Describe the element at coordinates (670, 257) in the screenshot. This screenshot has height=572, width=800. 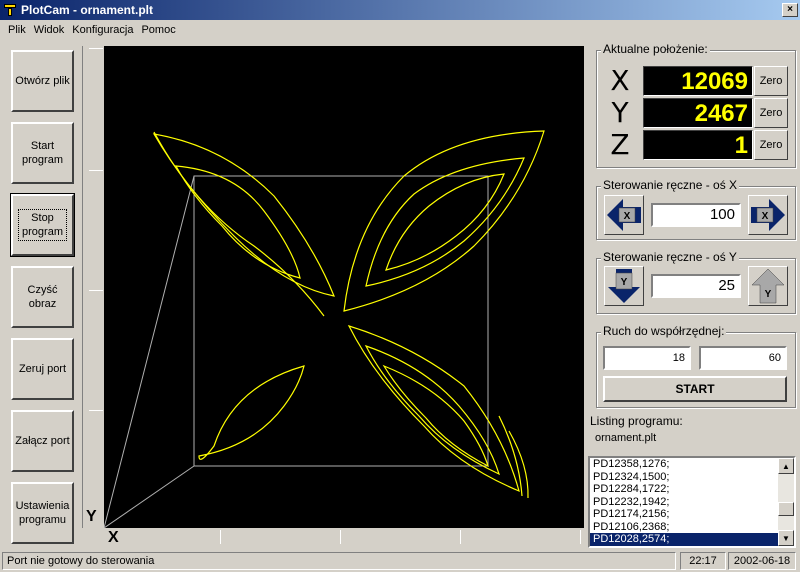
I see `manual-y-title: Sterowanie ręczne - oś Y` at that location.